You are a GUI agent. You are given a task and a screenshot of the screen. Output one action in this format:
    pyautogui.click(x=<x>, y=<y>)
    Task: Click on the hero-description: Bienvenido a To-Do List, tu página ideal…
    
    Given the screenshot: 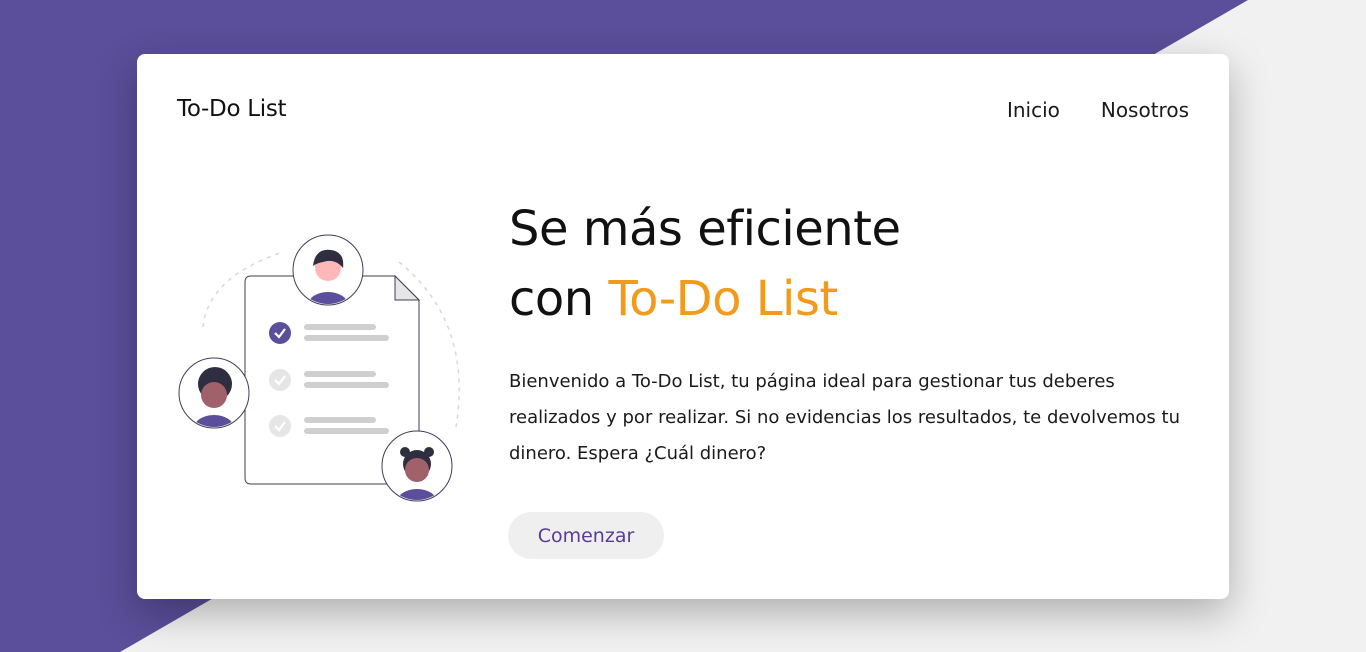 What is the action you would take?
    pyautogui.click(x=844, y=417)
    